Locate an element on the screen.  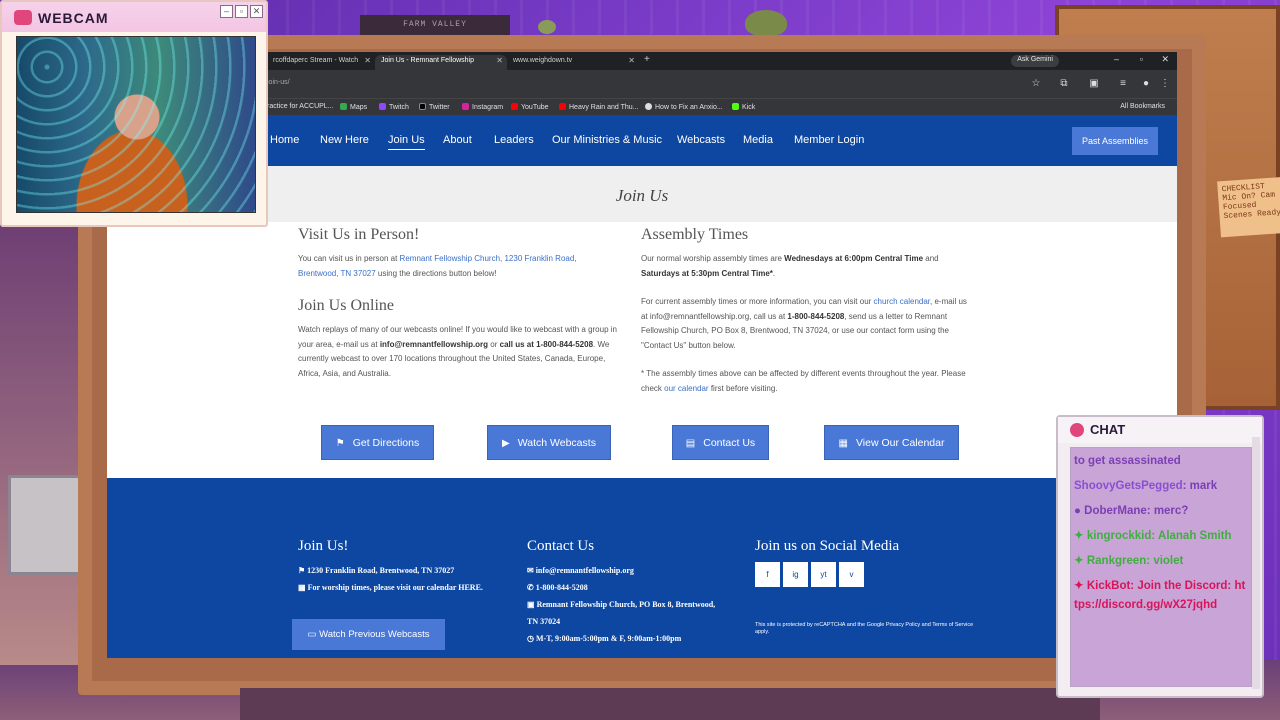
menu-icon: ⋮ is located at coordinates (1165, 84).